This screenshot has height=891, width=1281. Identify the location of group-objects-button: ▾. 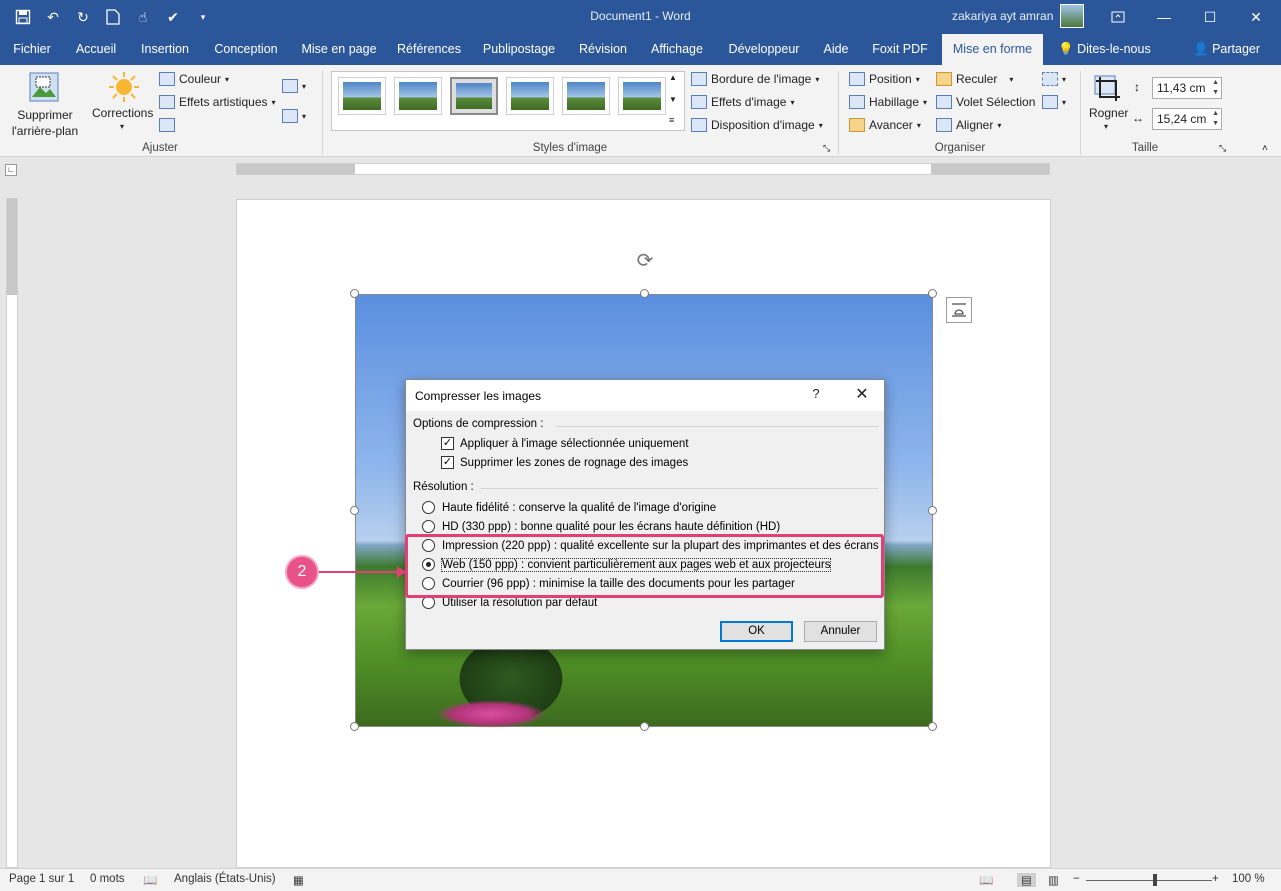
(1054, 79).